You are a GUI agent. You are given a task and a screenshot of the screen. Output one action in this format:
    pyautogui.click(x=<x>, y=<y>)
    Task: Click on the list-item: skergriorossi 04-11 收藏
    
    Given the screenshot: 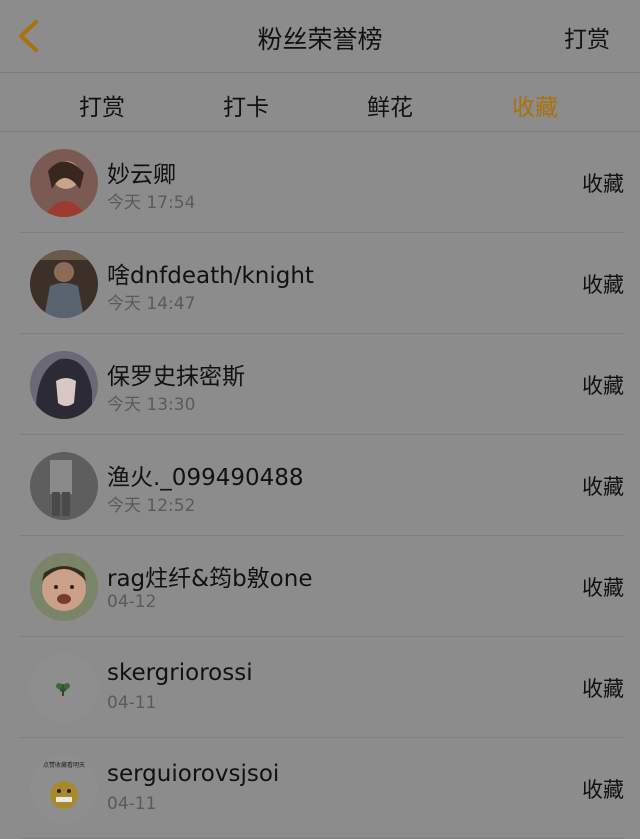 What is the action you would take?
    pyautogui.click(x=322, y=687)
    